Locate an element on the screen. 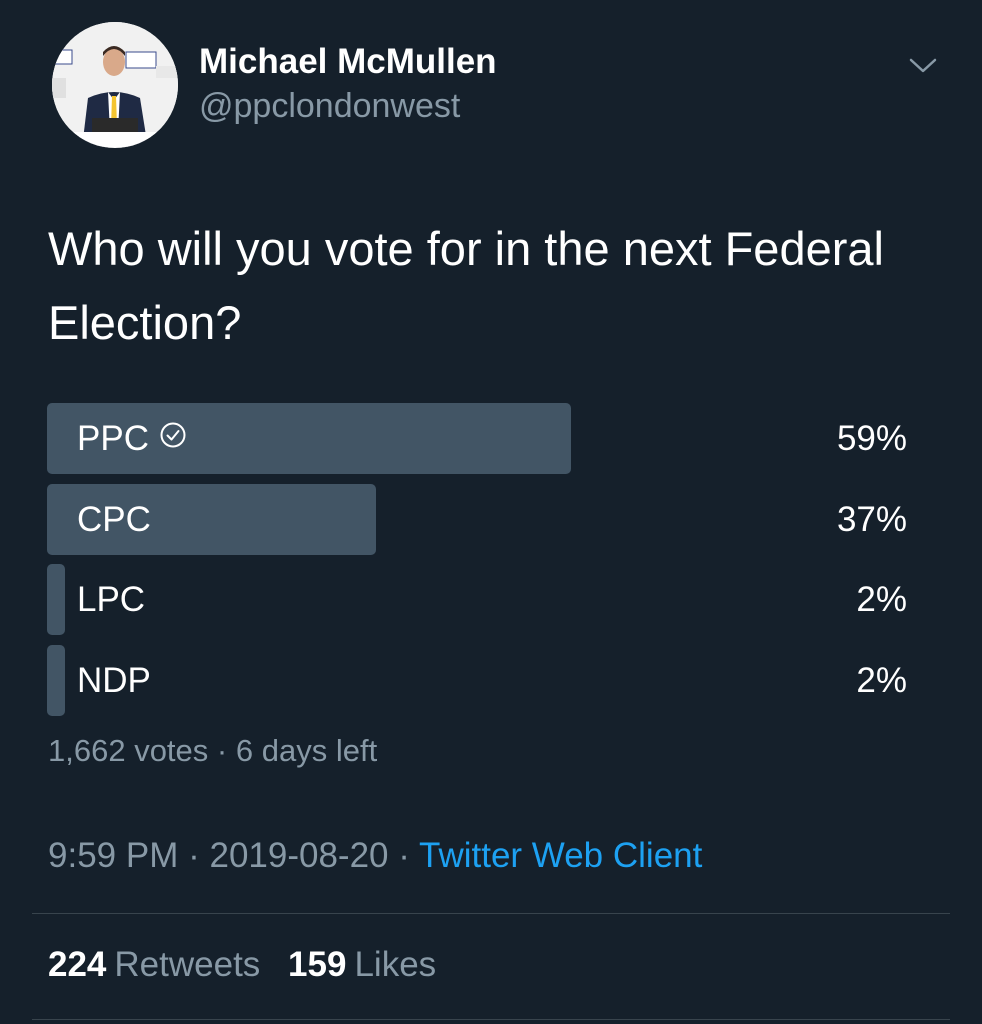 Image resolution: width=982 pixels, height=1024 pixels. check-circle-icon is located at coordinates (173, 437).